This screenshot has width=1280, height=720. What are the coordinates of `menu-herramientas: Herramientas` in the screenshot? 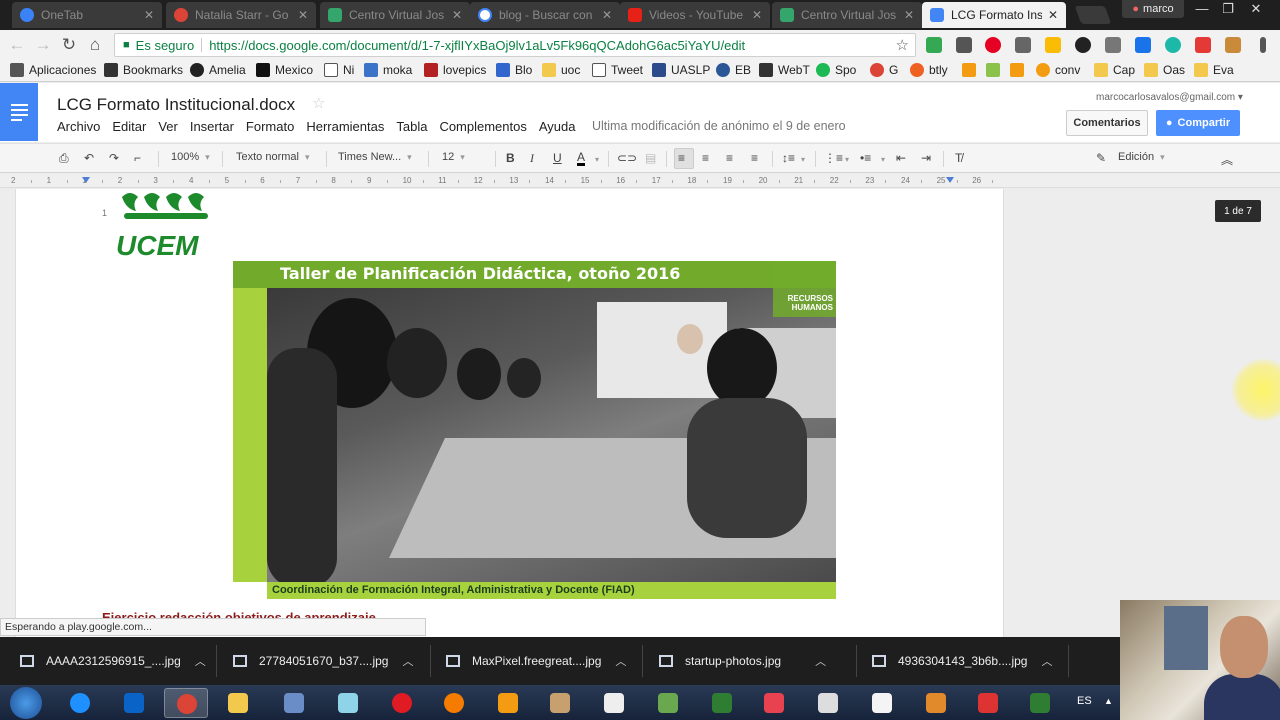 It's located at (345, 126).